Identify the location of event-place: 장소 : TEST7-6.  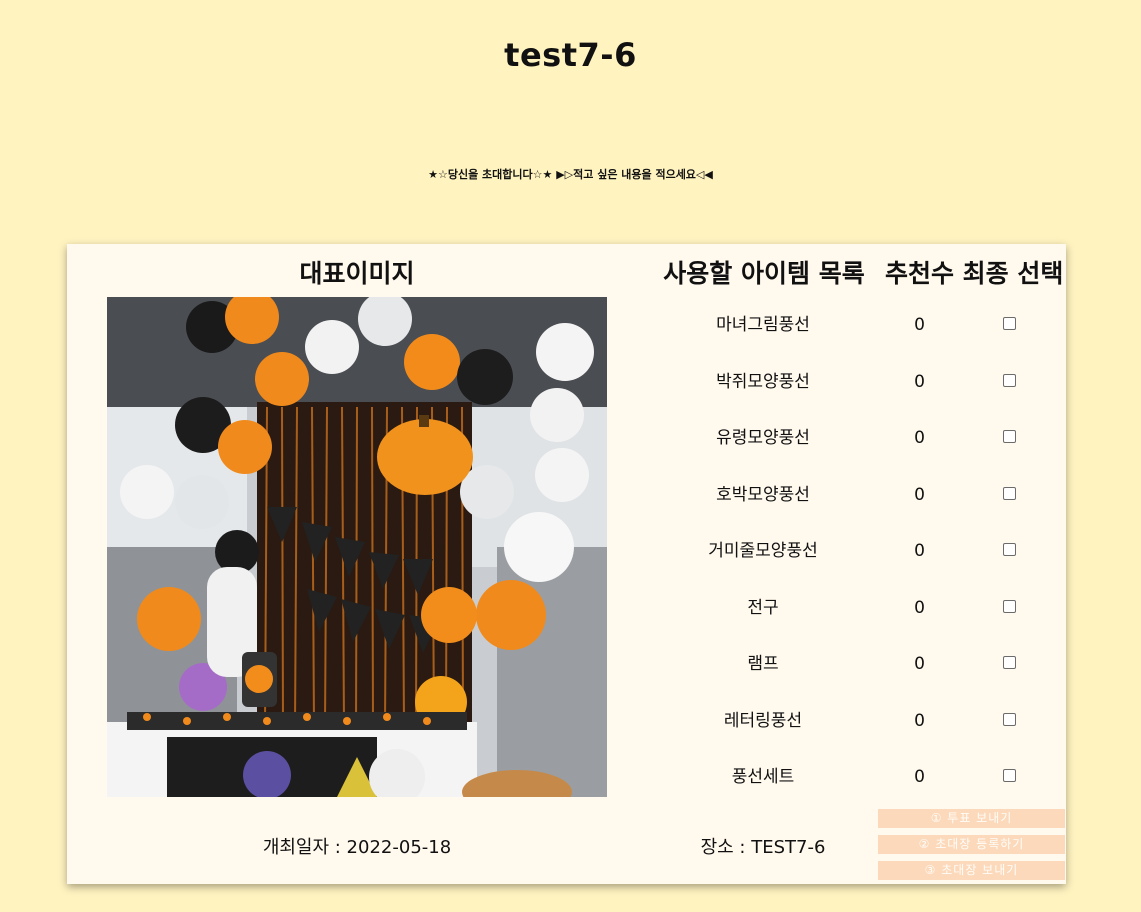
(763, 847).